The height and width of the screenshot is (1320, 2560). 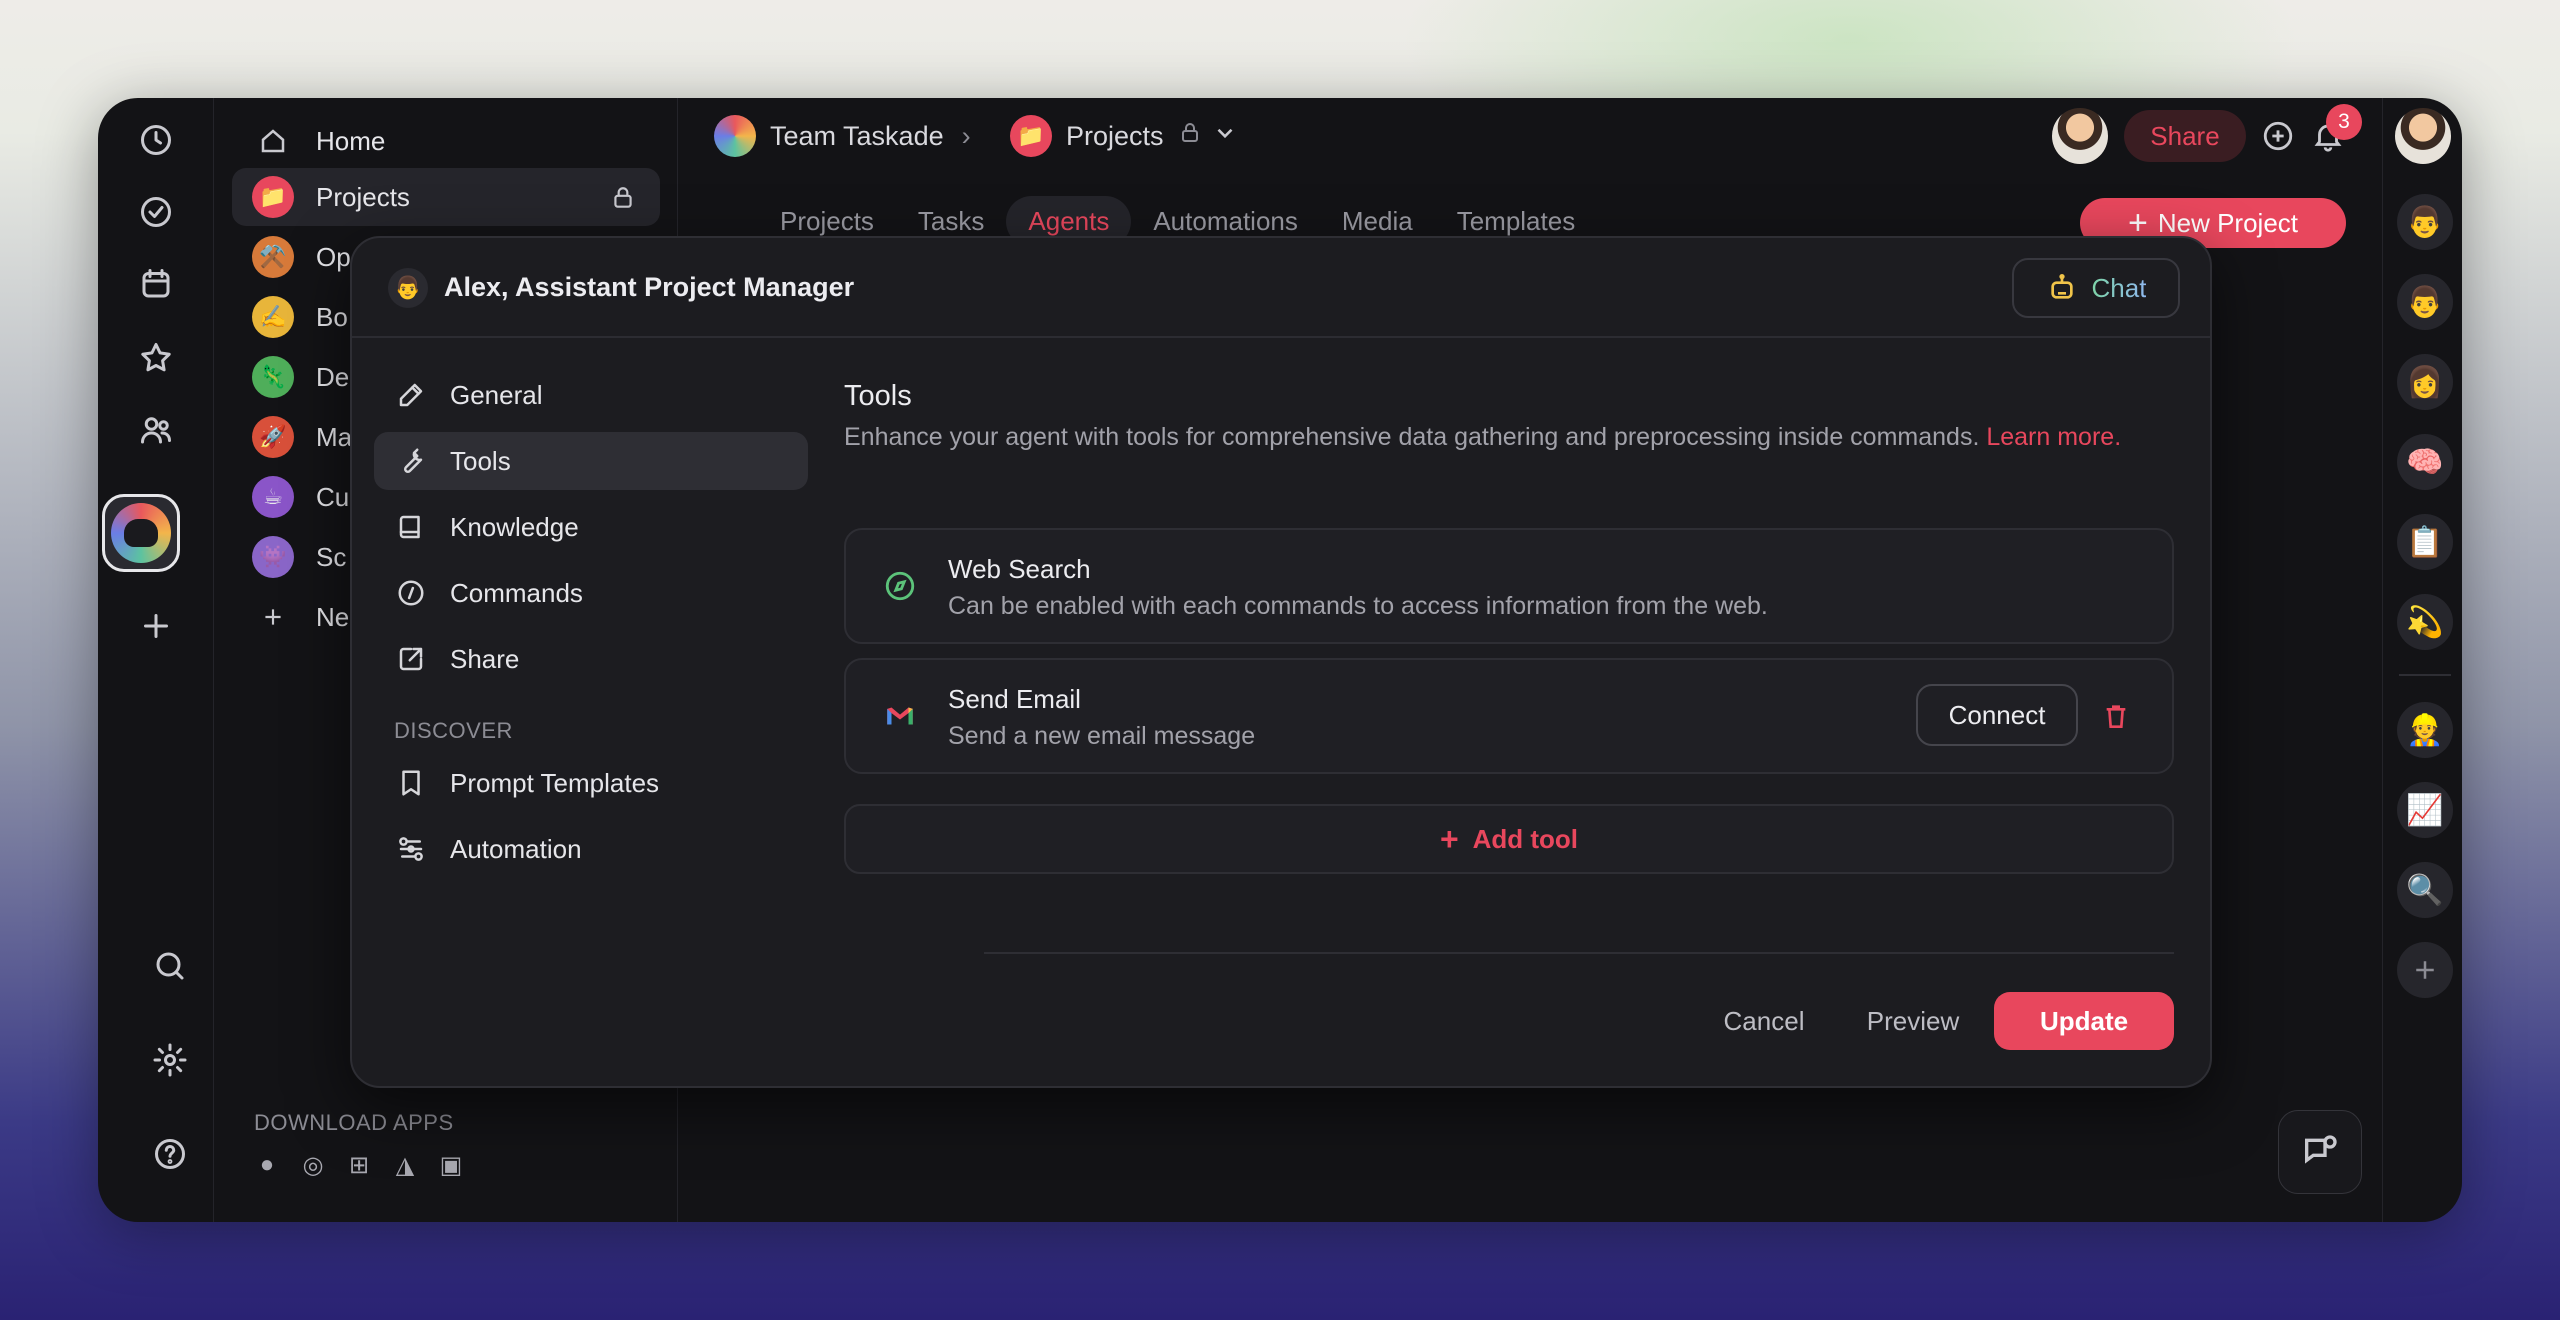 I want to click on agent-avatar: 💫, so click(x=2425, y=622).